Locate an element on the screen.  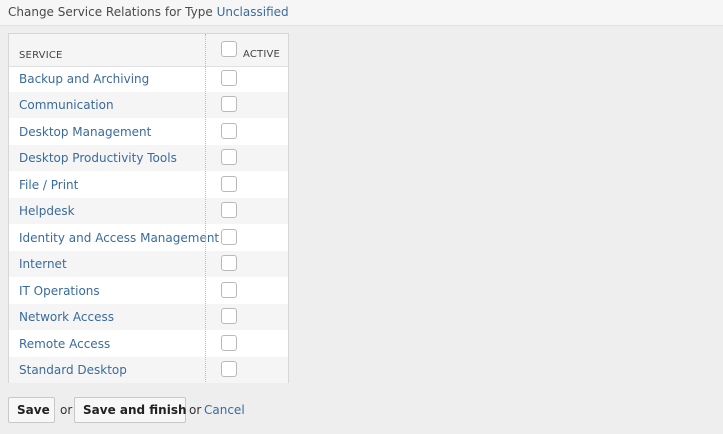
table-row: Desktop Productivity Tools is located at coordinates (148, 158).